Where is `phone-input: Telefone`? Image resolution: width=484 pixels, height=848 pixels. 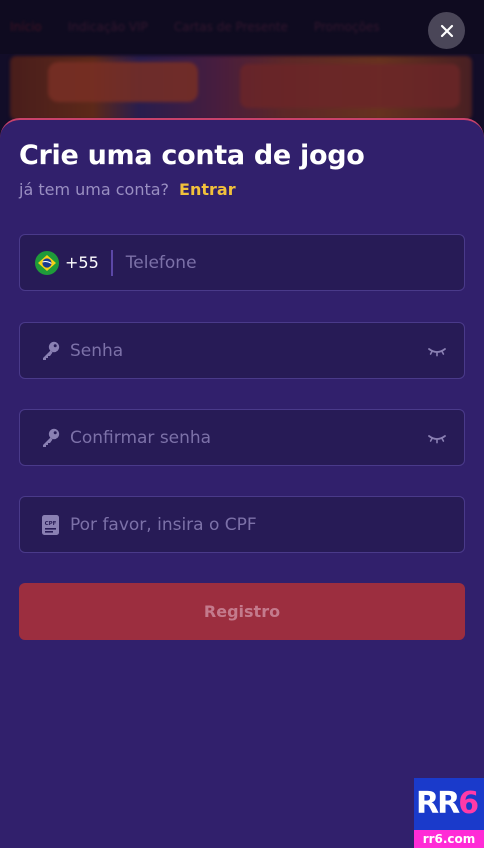 phone-input: Telefone is located at coordinates (161, 263).